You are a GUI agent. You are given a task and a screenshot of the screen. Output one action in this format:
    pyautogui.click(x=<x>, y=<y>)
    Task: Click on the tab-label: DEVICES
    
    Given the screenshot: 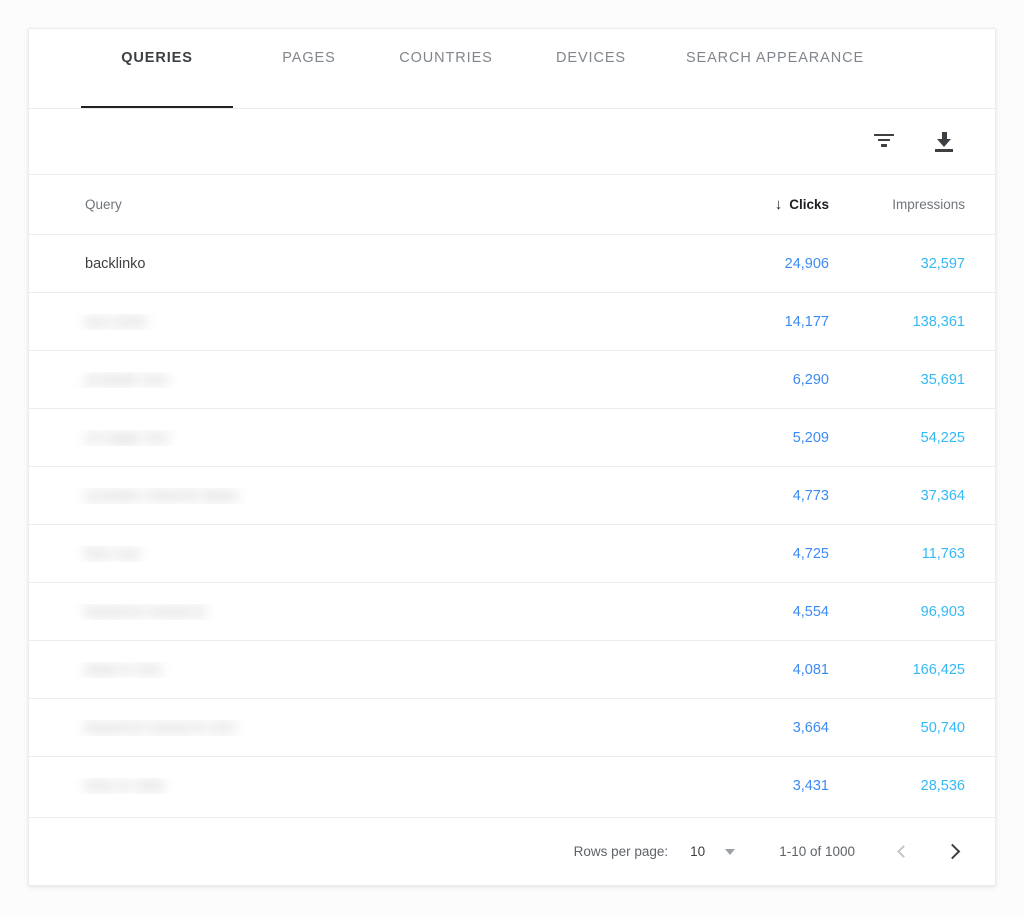 What is the action you would take?
    pyautogui.click(x=591, y=57)
    